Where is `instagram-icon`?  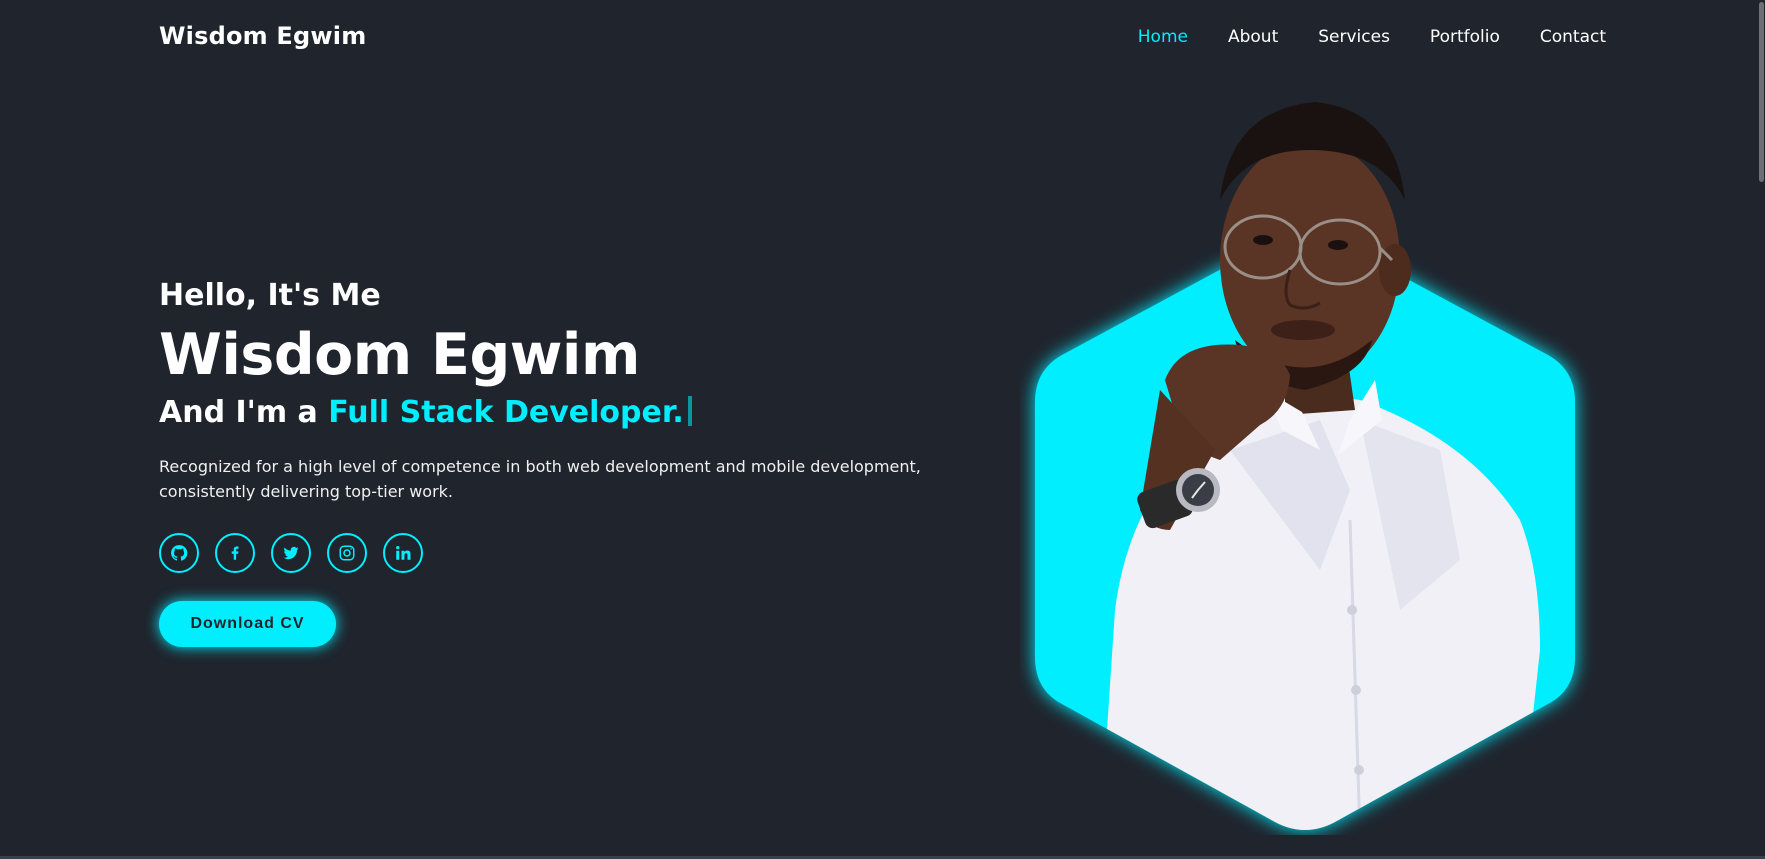
instagram-icon is located at coordinates (347, 553).